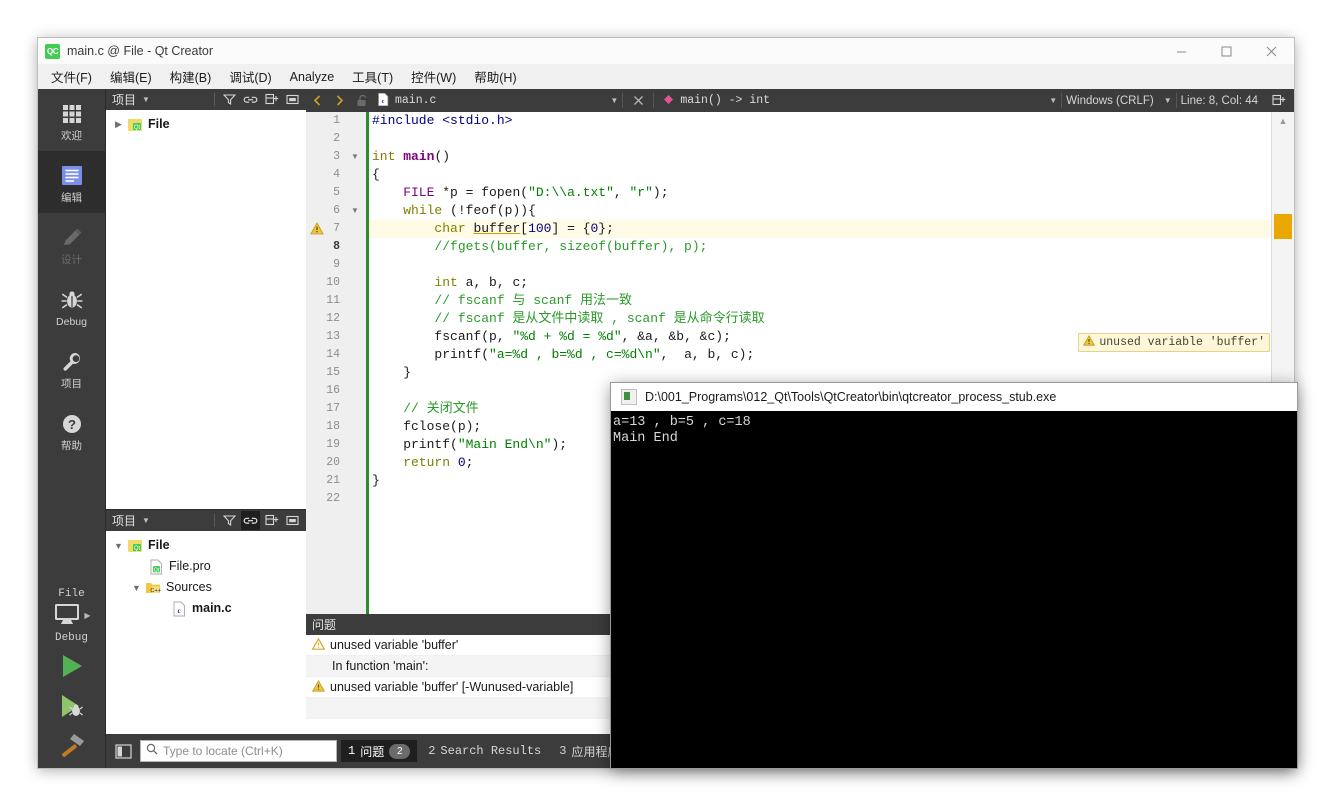 The image size is (1332, 802). Describe the element at coordinates (372, 76) in the screenshot. I see `menu-tools: 工具(T)` at that location.